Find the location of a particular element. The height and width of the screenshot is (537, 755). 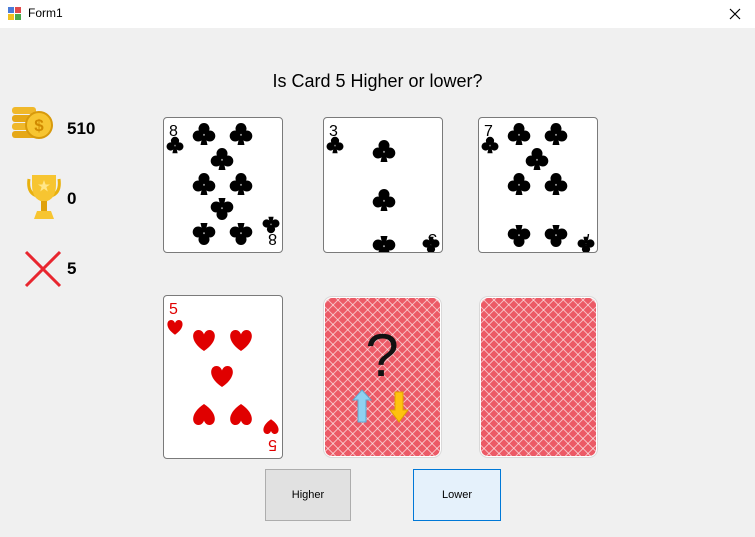

question-mark-icon: ? is located at coordinates (381, 355).